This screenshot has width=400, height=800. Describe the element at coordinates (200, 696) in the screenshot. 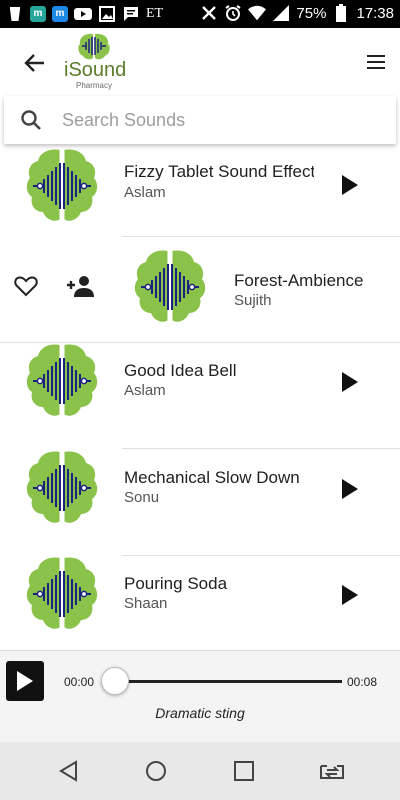

I see `audio-player: 00:00 00:08 Dramatic sting` at that location.